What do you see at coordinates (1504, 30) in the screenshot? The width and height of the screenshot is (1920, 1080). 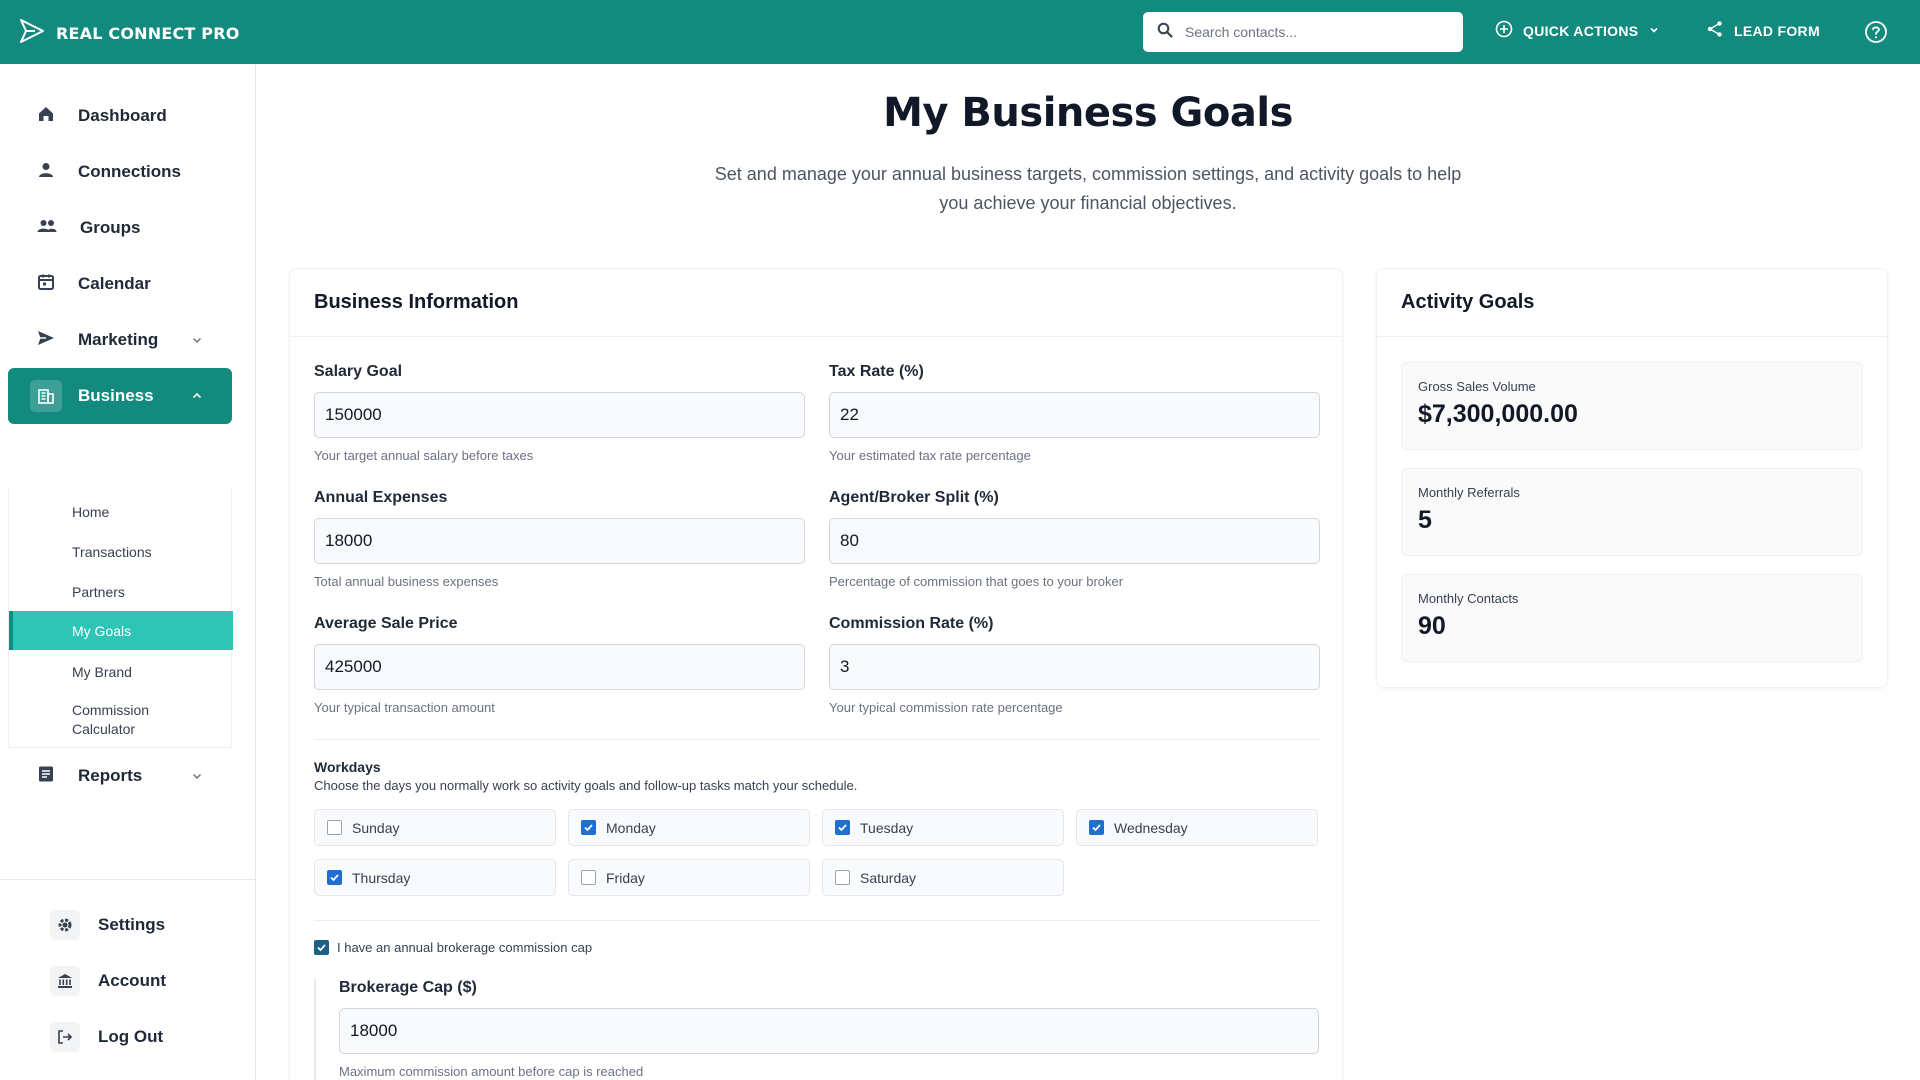 I see `plus-circle-icon` at bounding box center [1504, 30].